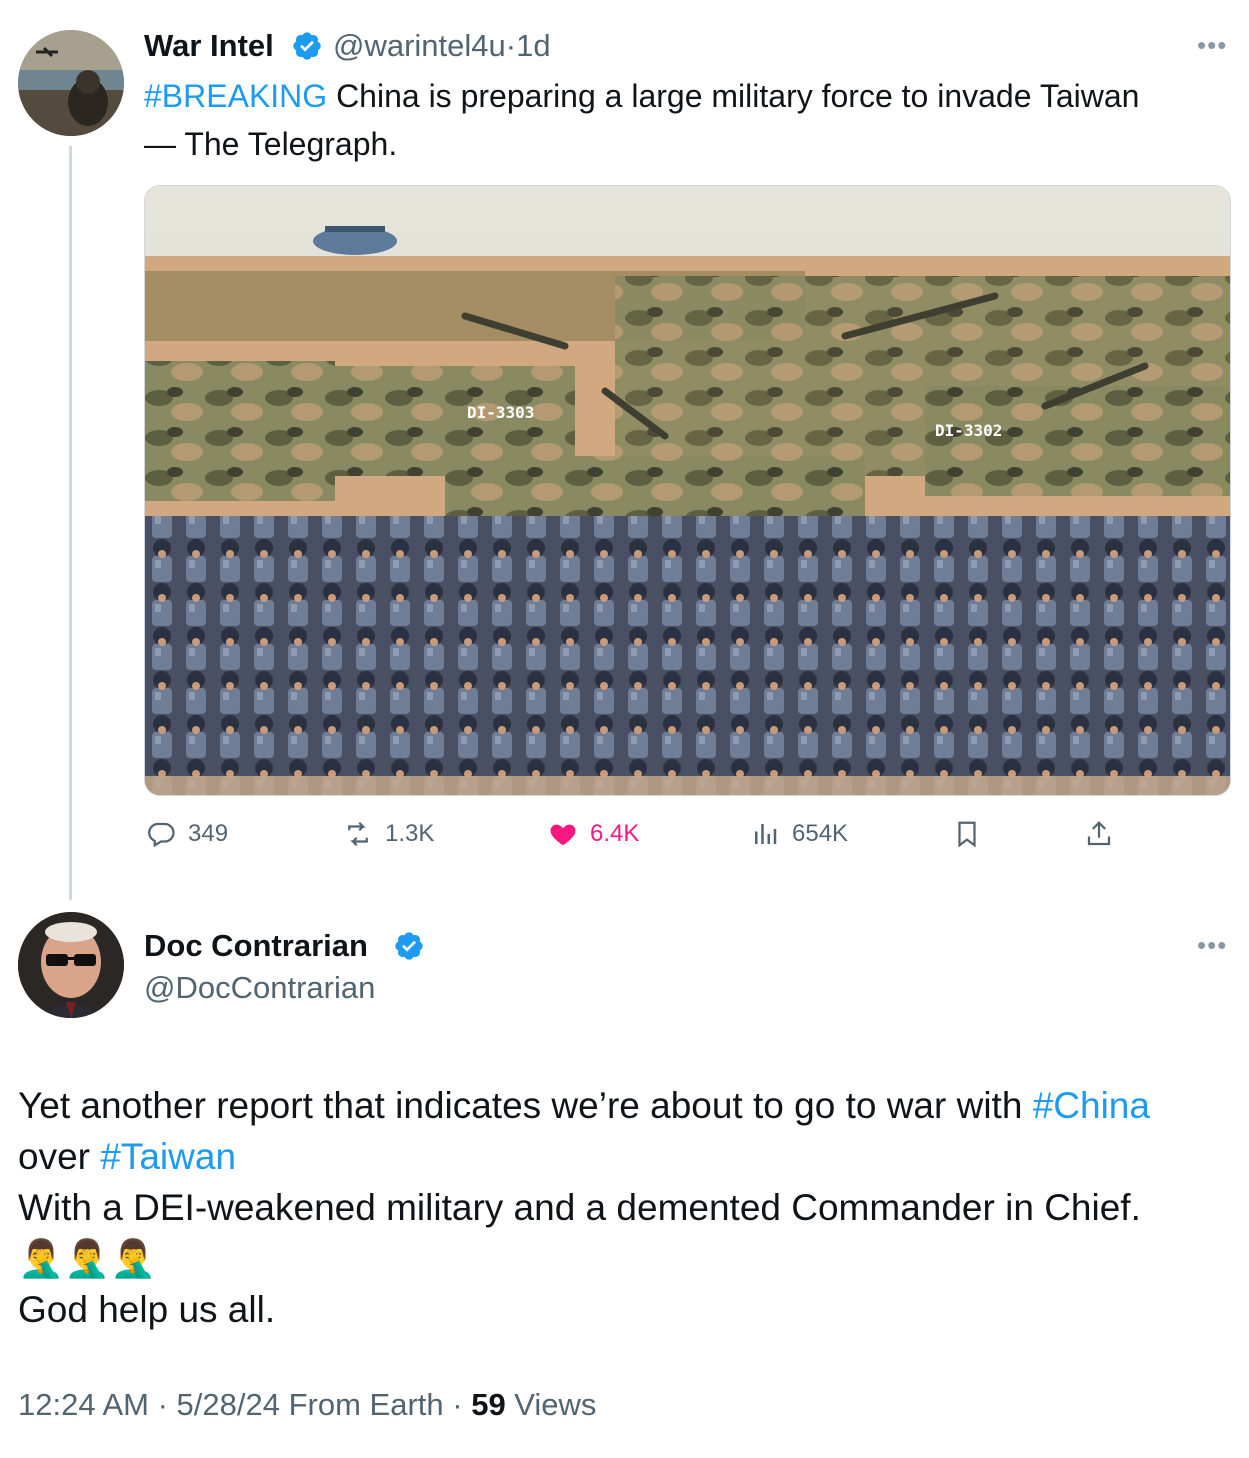 The height and width of the screenshot is (1458, 1249). I want to click on reply-author-name: Doc Contrarian, so click(256, 946).